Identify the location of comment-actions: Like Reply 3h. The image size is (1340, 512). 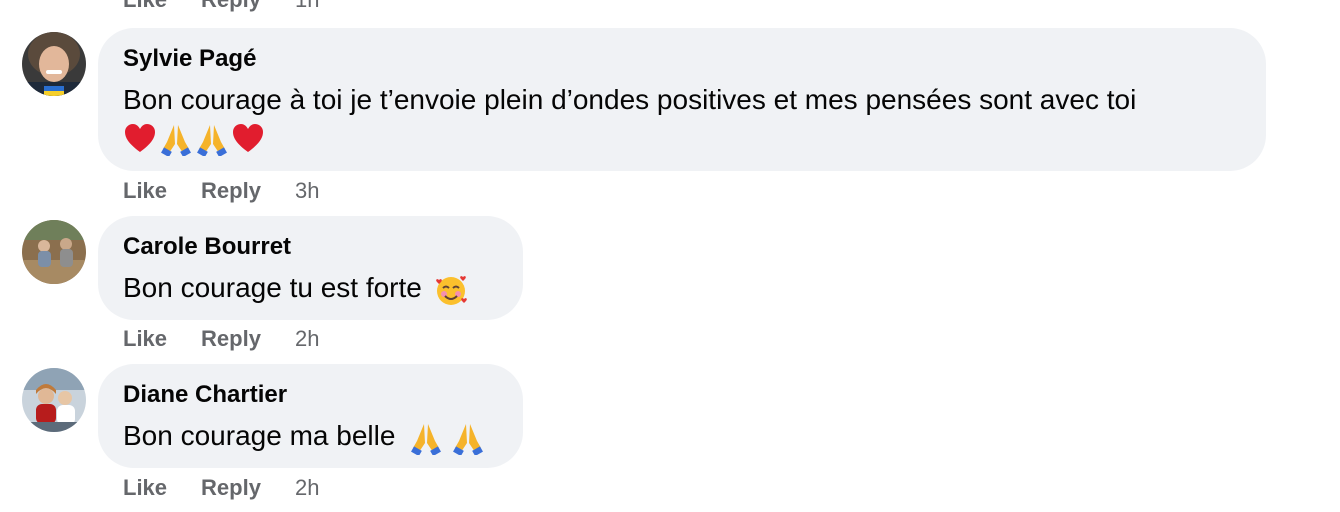
(221, 191).